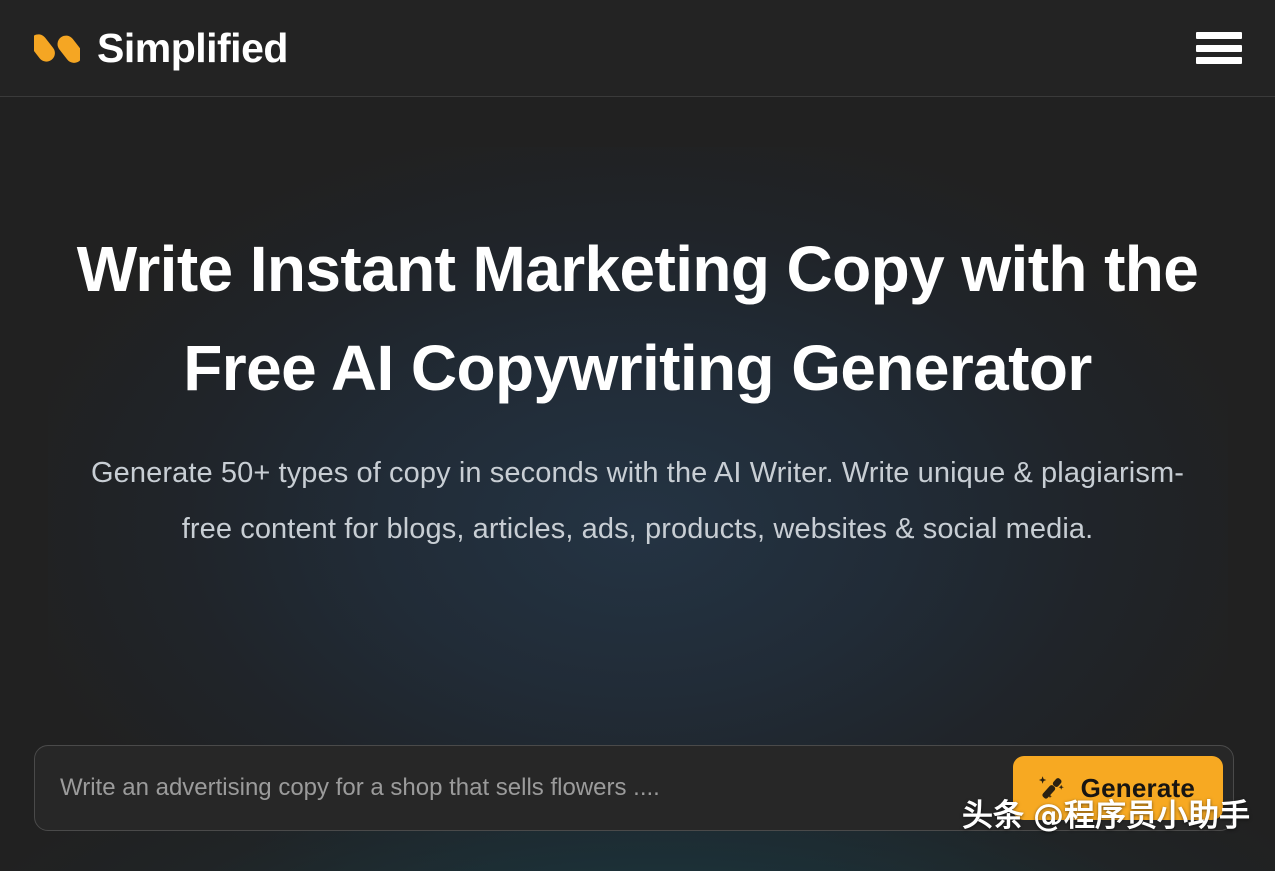 This screenshot has width=1275, height=871. I want to click on watermark: 头条 @程序员小助手, so click(1106, 812).